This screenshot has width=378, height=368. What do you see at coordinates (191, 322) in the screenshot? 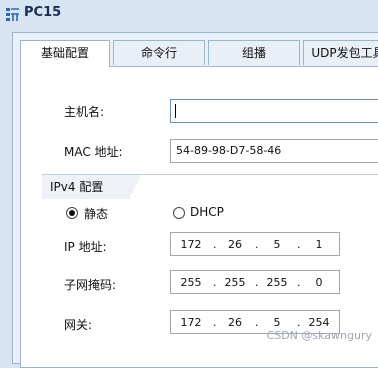
I see `gateway-octet-1: 172` at bounding box center [191, 322].